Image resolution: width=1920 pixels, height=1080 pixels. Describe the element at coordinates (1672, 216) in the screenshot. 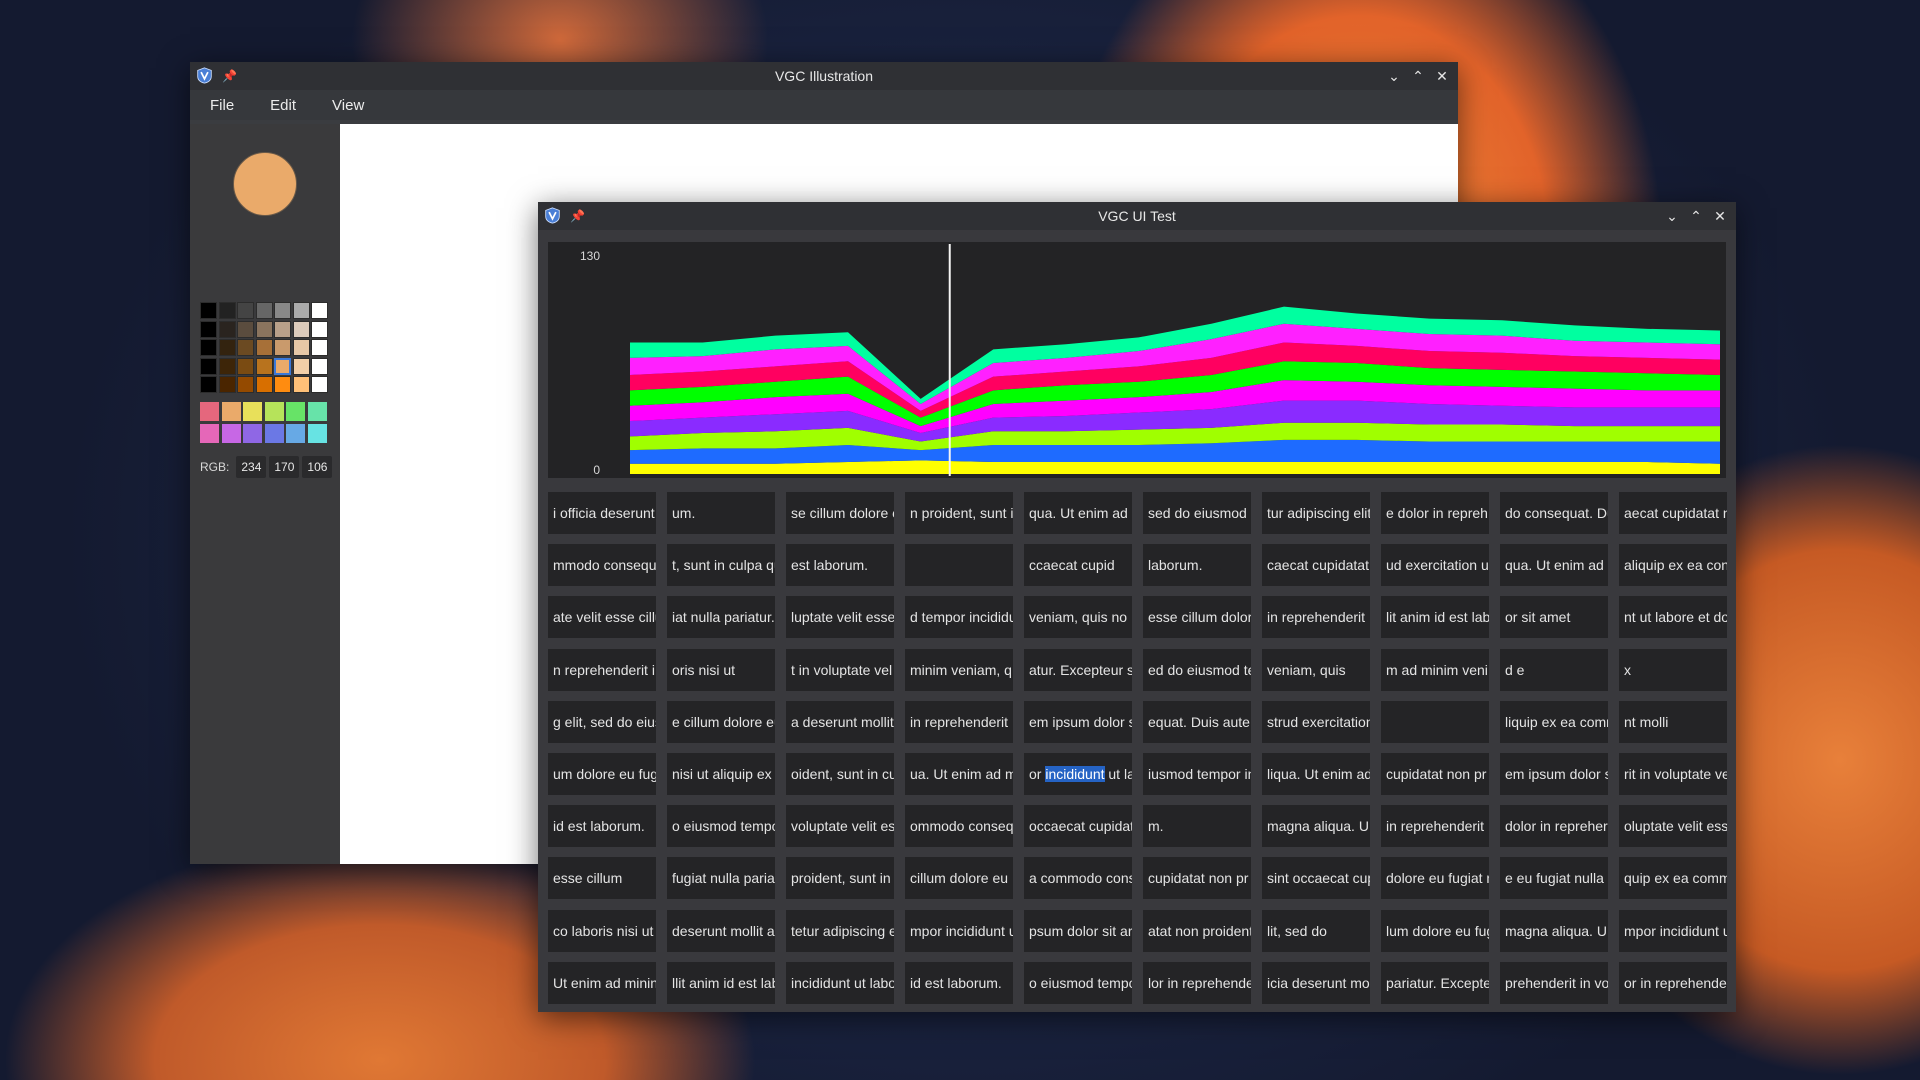

I see `minimize-button: ⌄` at that location.